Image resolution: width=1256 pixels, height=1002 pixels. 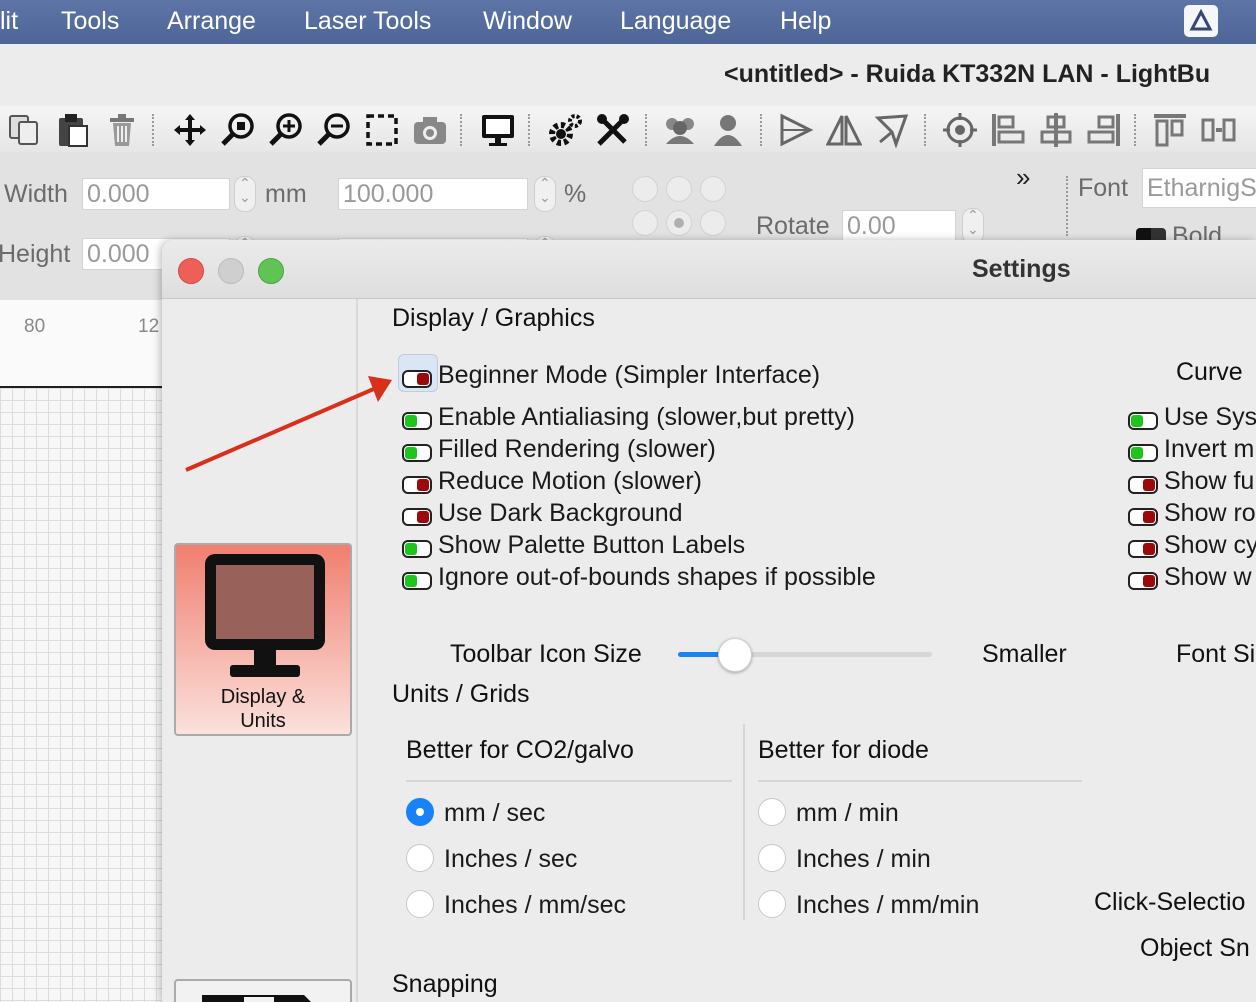 I want to click on props-separator, so click(x=1067, y=206).